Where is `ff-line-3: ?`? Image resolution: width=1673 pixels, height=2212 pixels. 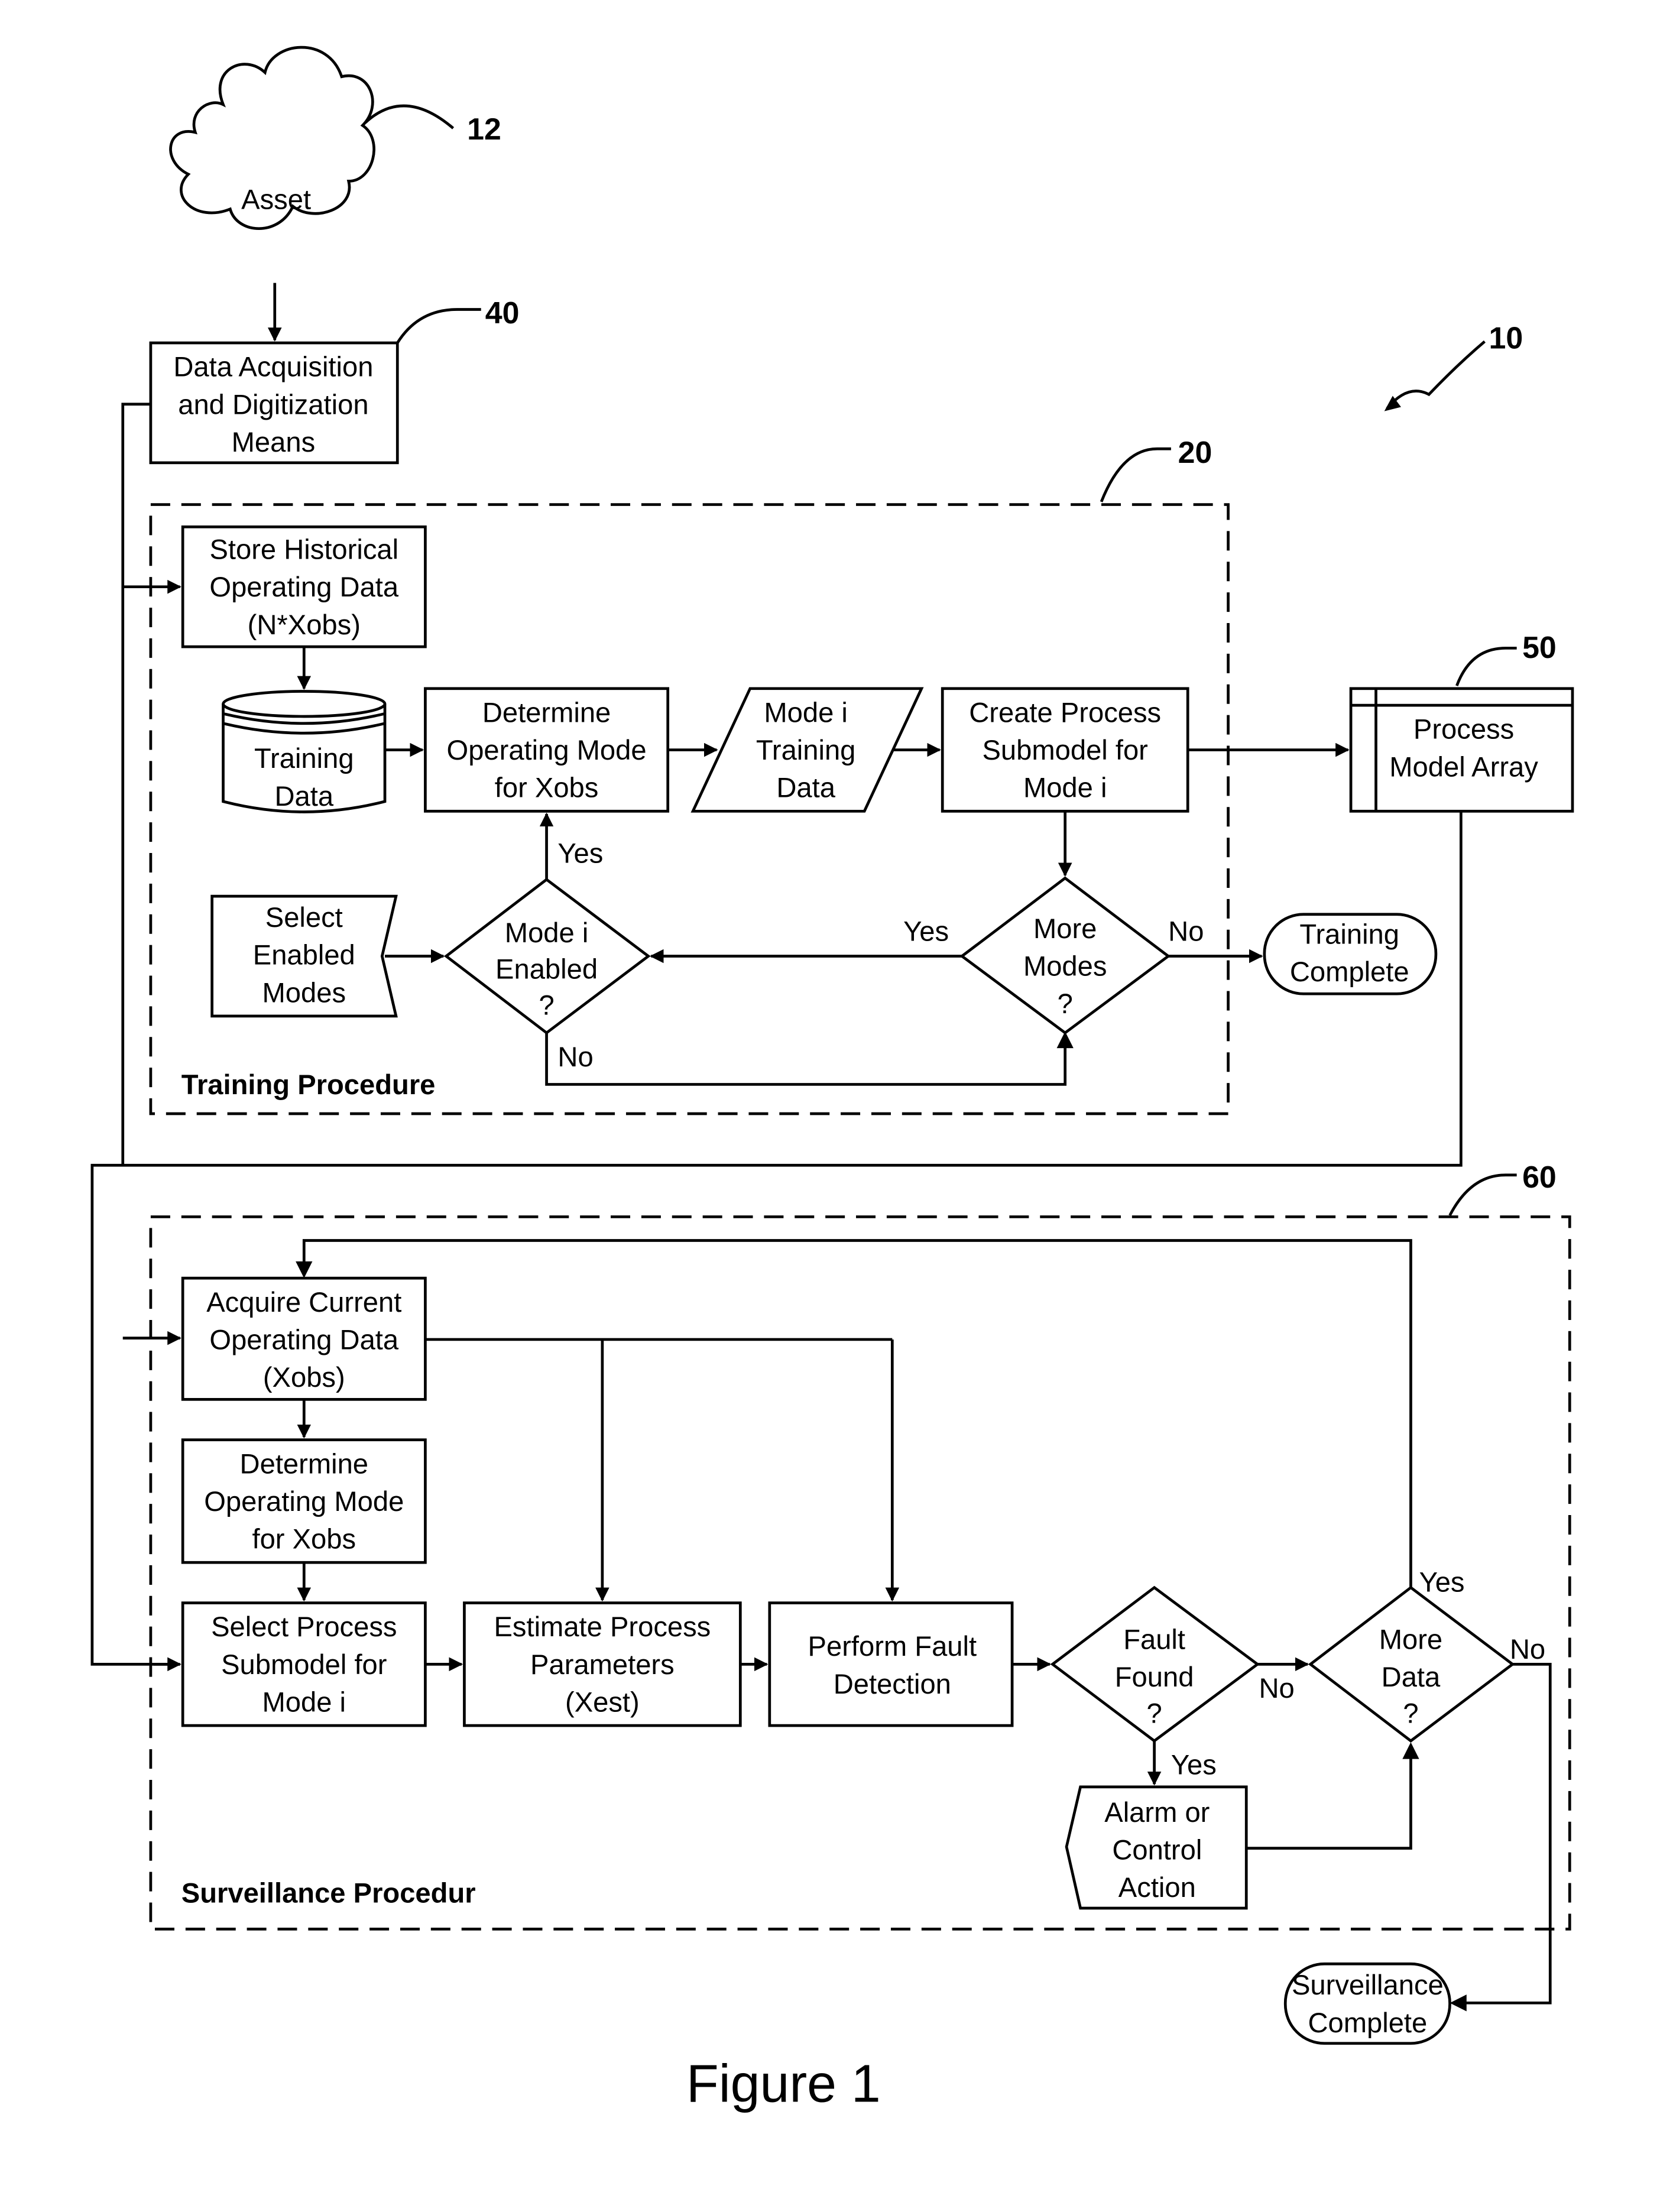 ff-line-3: ? is located at coordinates (1154, 1712).